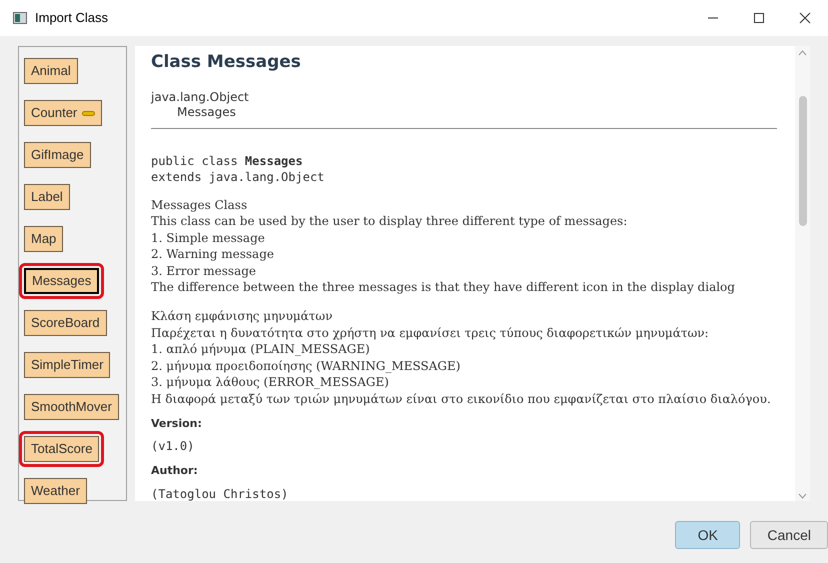 The height and width of the screenshot is (563, 828). Describe the element at coordinates (237, 176) in the screenshot. I see `signature-text: extends java.lang.Object` at that location.